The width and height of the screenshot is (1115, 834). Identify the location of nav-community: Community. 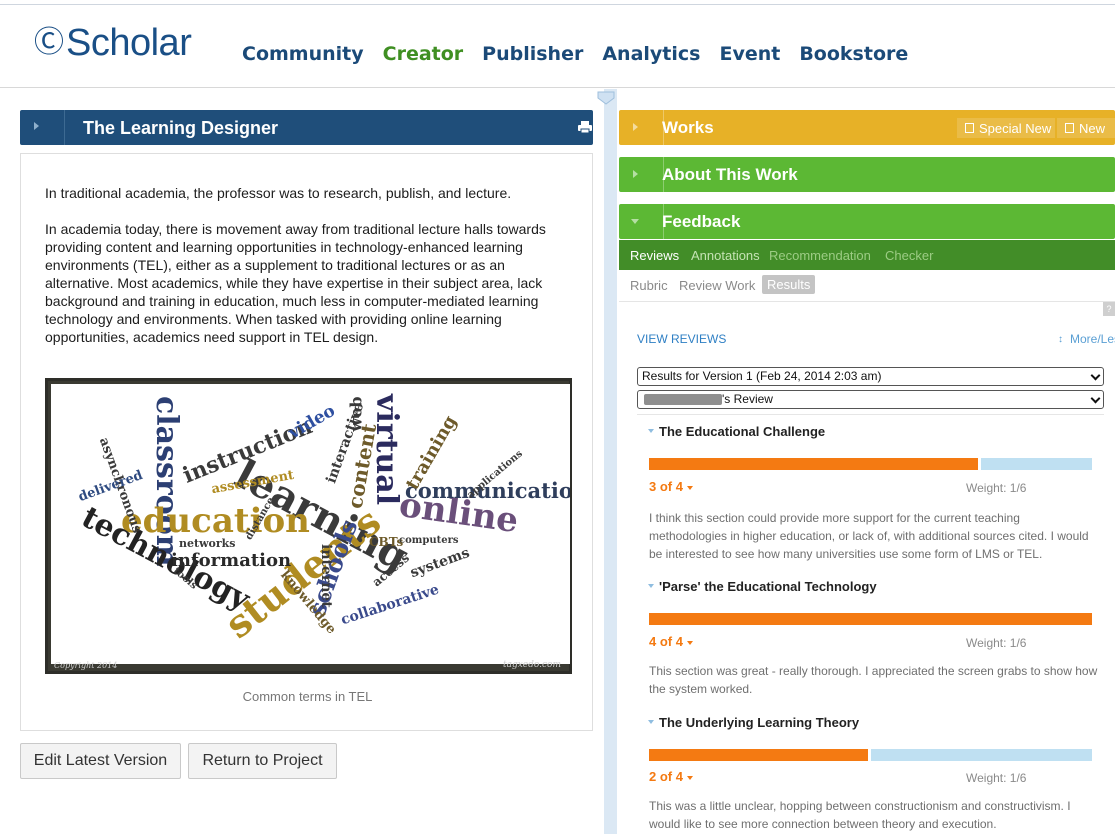
(303, 54).